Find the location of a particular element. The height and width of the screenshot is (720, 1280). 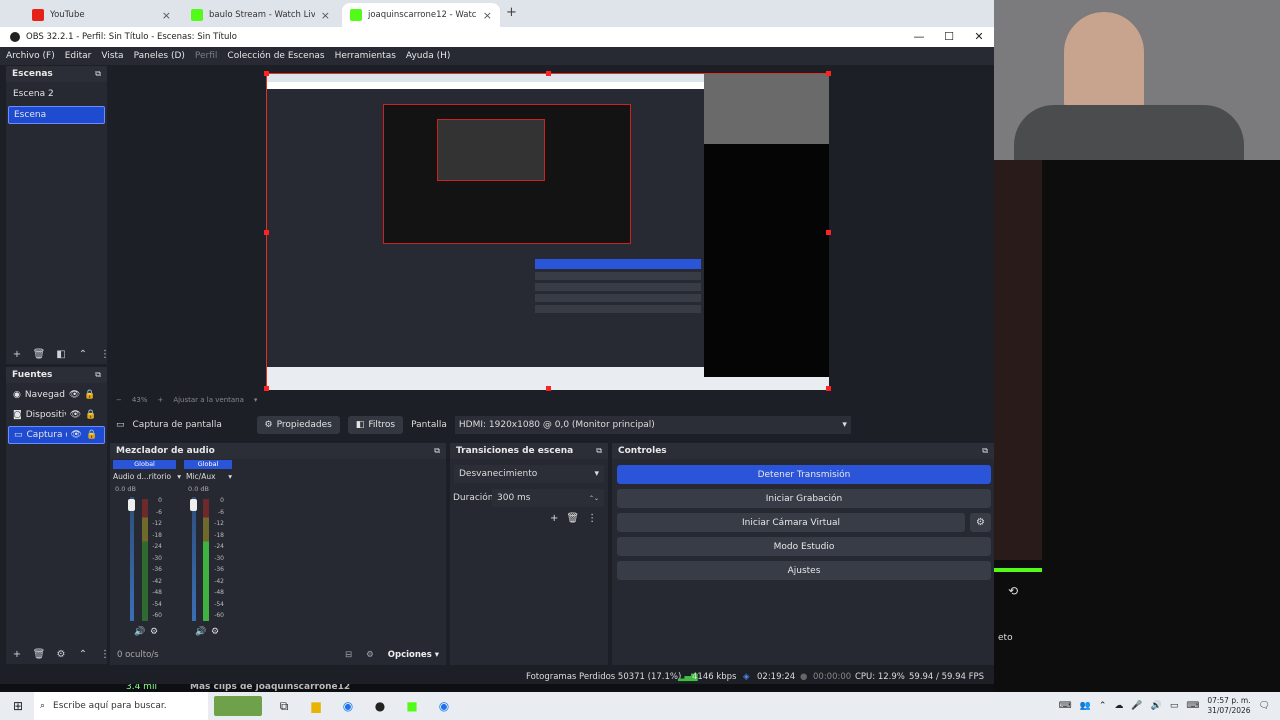

more-icon: ⋮ is located at coordinates (592, 518).